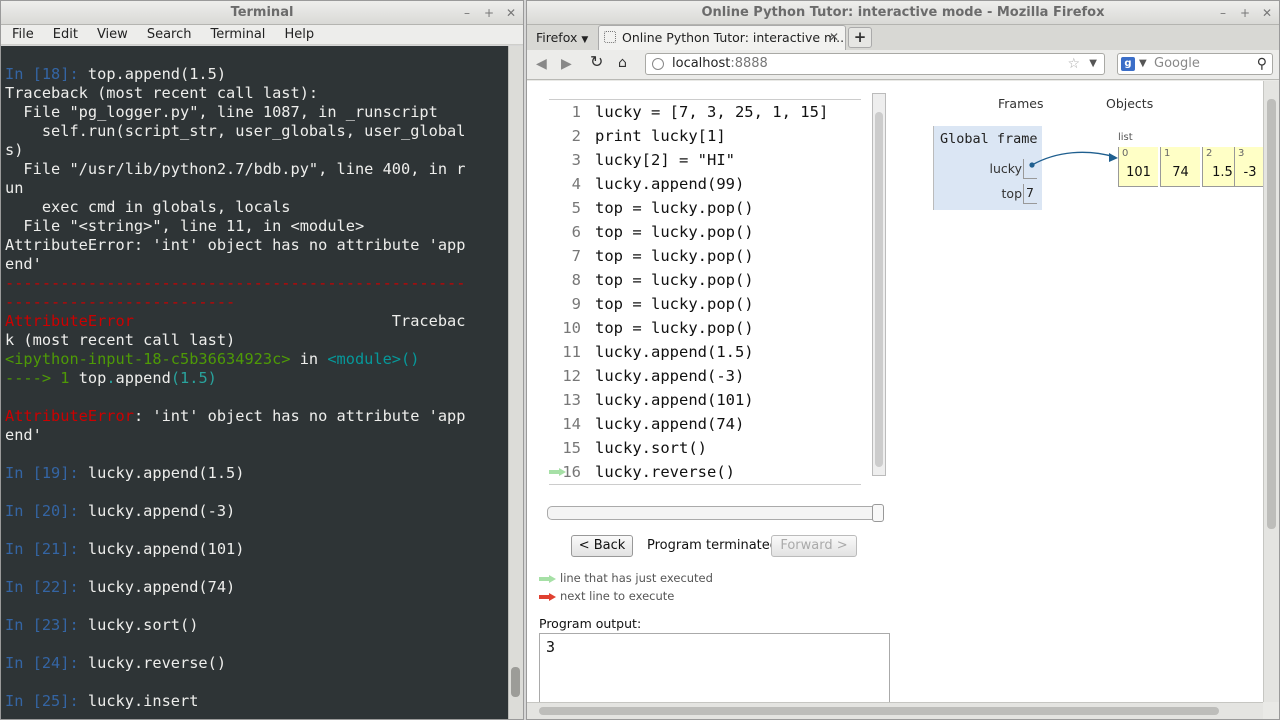 Image resolution: width=1280 pixels, height=720 pixels. Describe the element at coordinates (576, 304) in the screenshot. I see `line-number: 9` at that location.